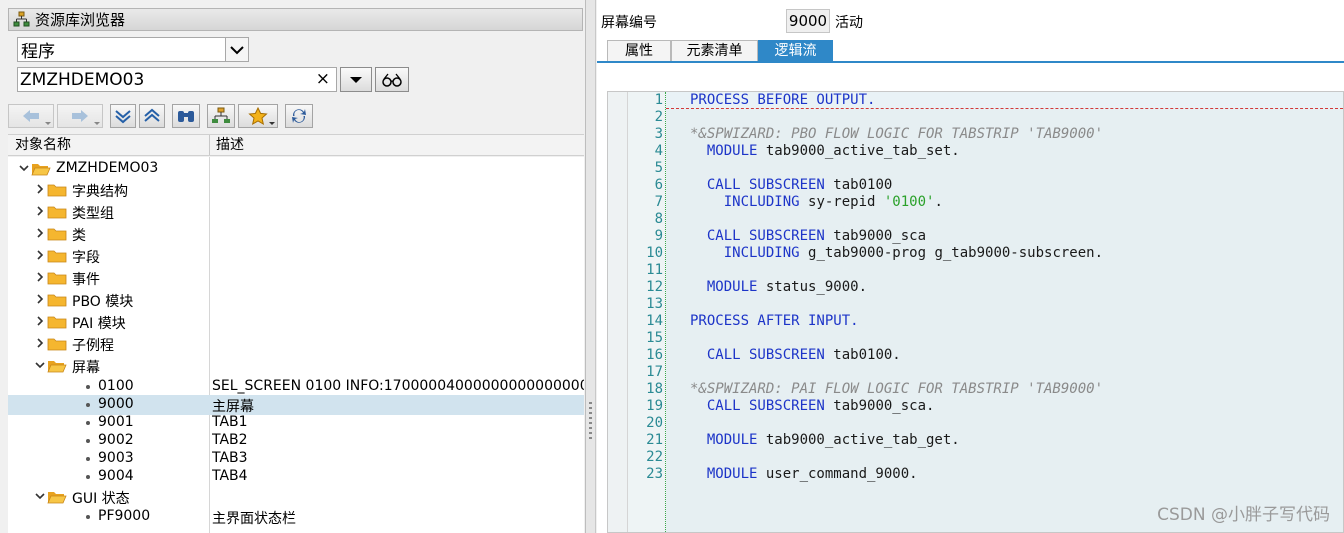 Image resolution: width=1344 pixels, height=533 pixels. I want to click on tree-folder-item: 字段, so click(296, 256).